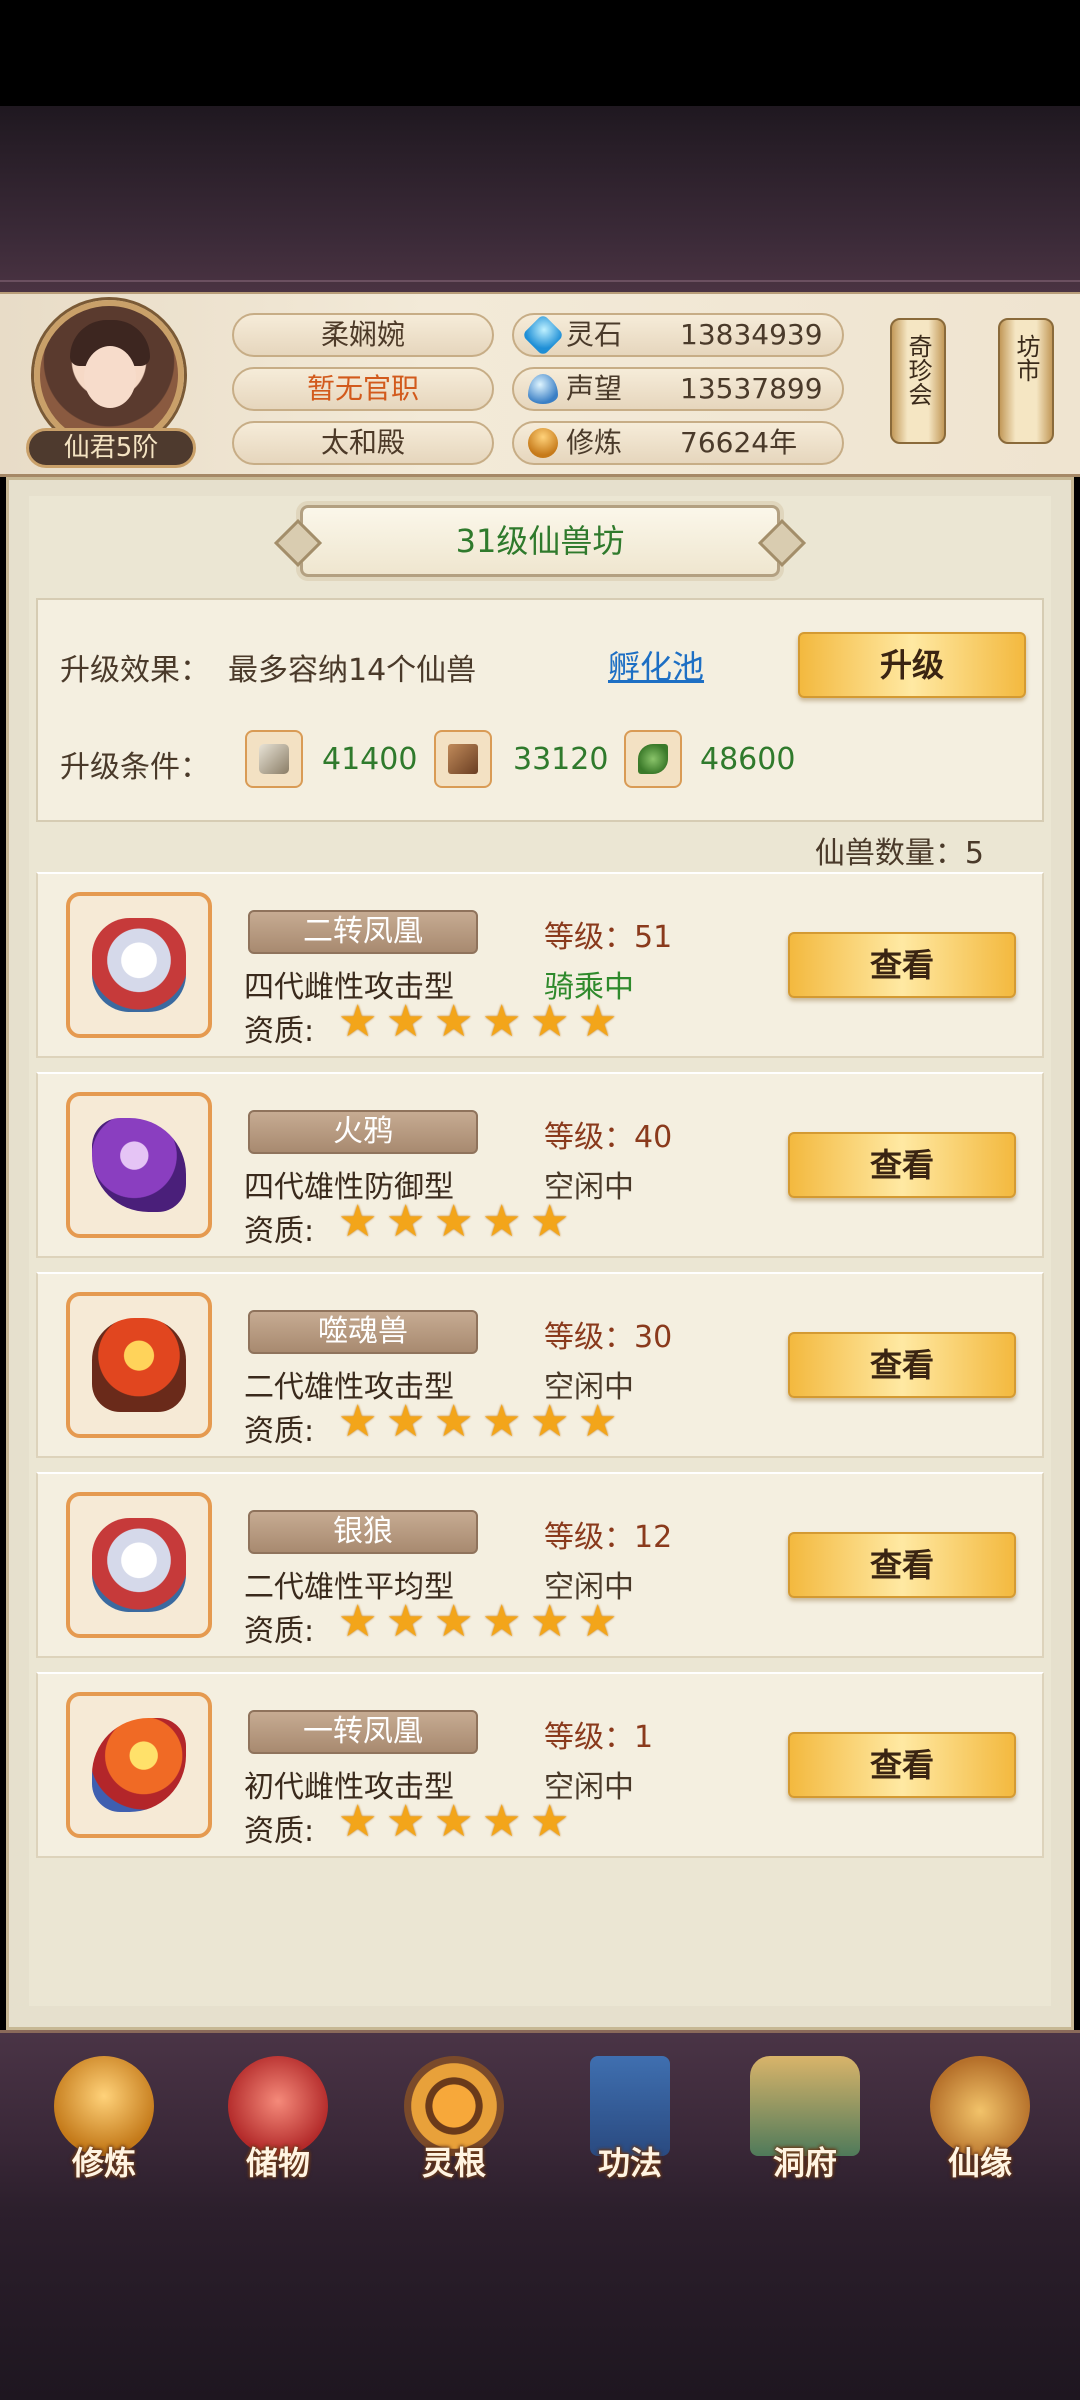 The height and width of the screenshot is (2400, 1080). Describe the element at coordinates (352, 670) in the screenshot. I see `upgrade-effect-text: 最多容纳14个仙兽` at that location.